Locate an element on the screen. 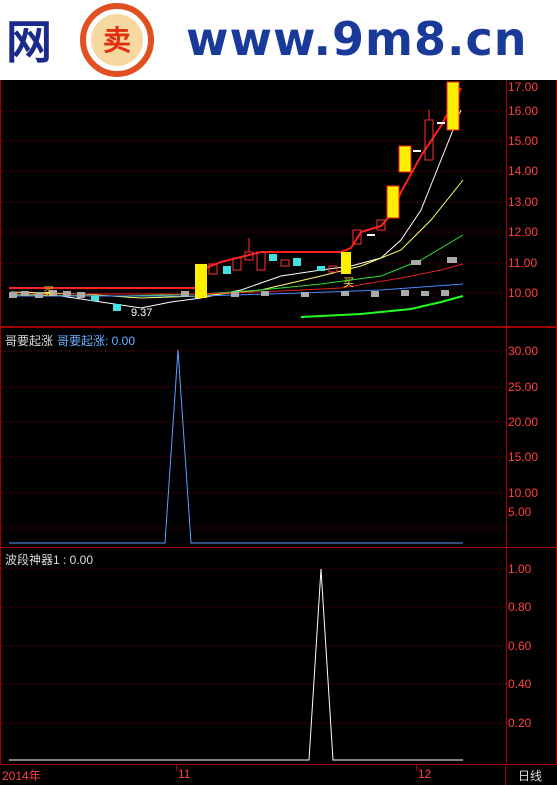  panel3-ytick: 1.00 is located at coordinates (520, 569).